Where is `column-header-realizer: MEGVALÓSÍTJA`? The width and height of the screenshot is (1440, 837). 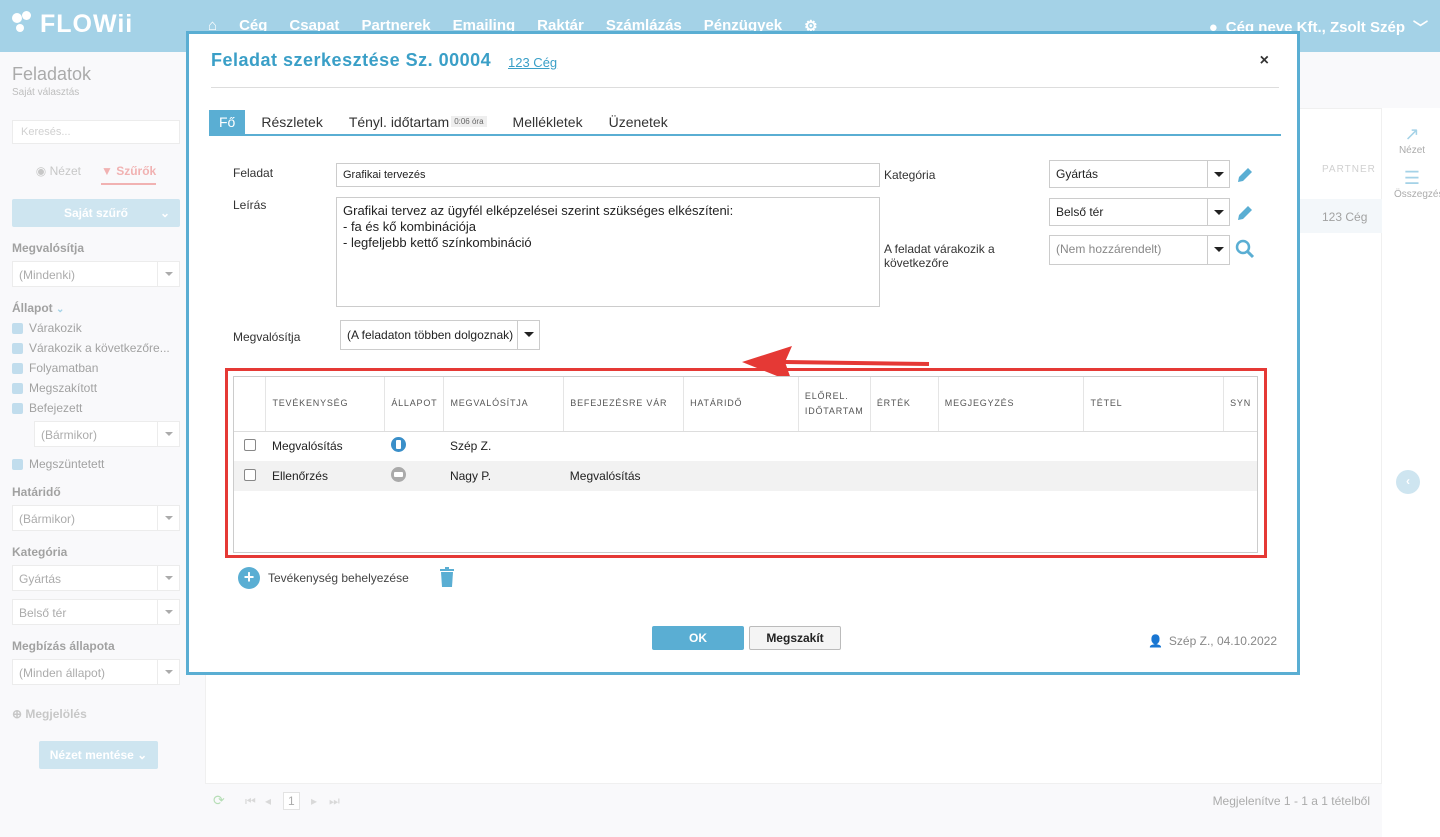 column-header-realizer: MEGVALÓSÍTJA is located at coordinates (504, 404).